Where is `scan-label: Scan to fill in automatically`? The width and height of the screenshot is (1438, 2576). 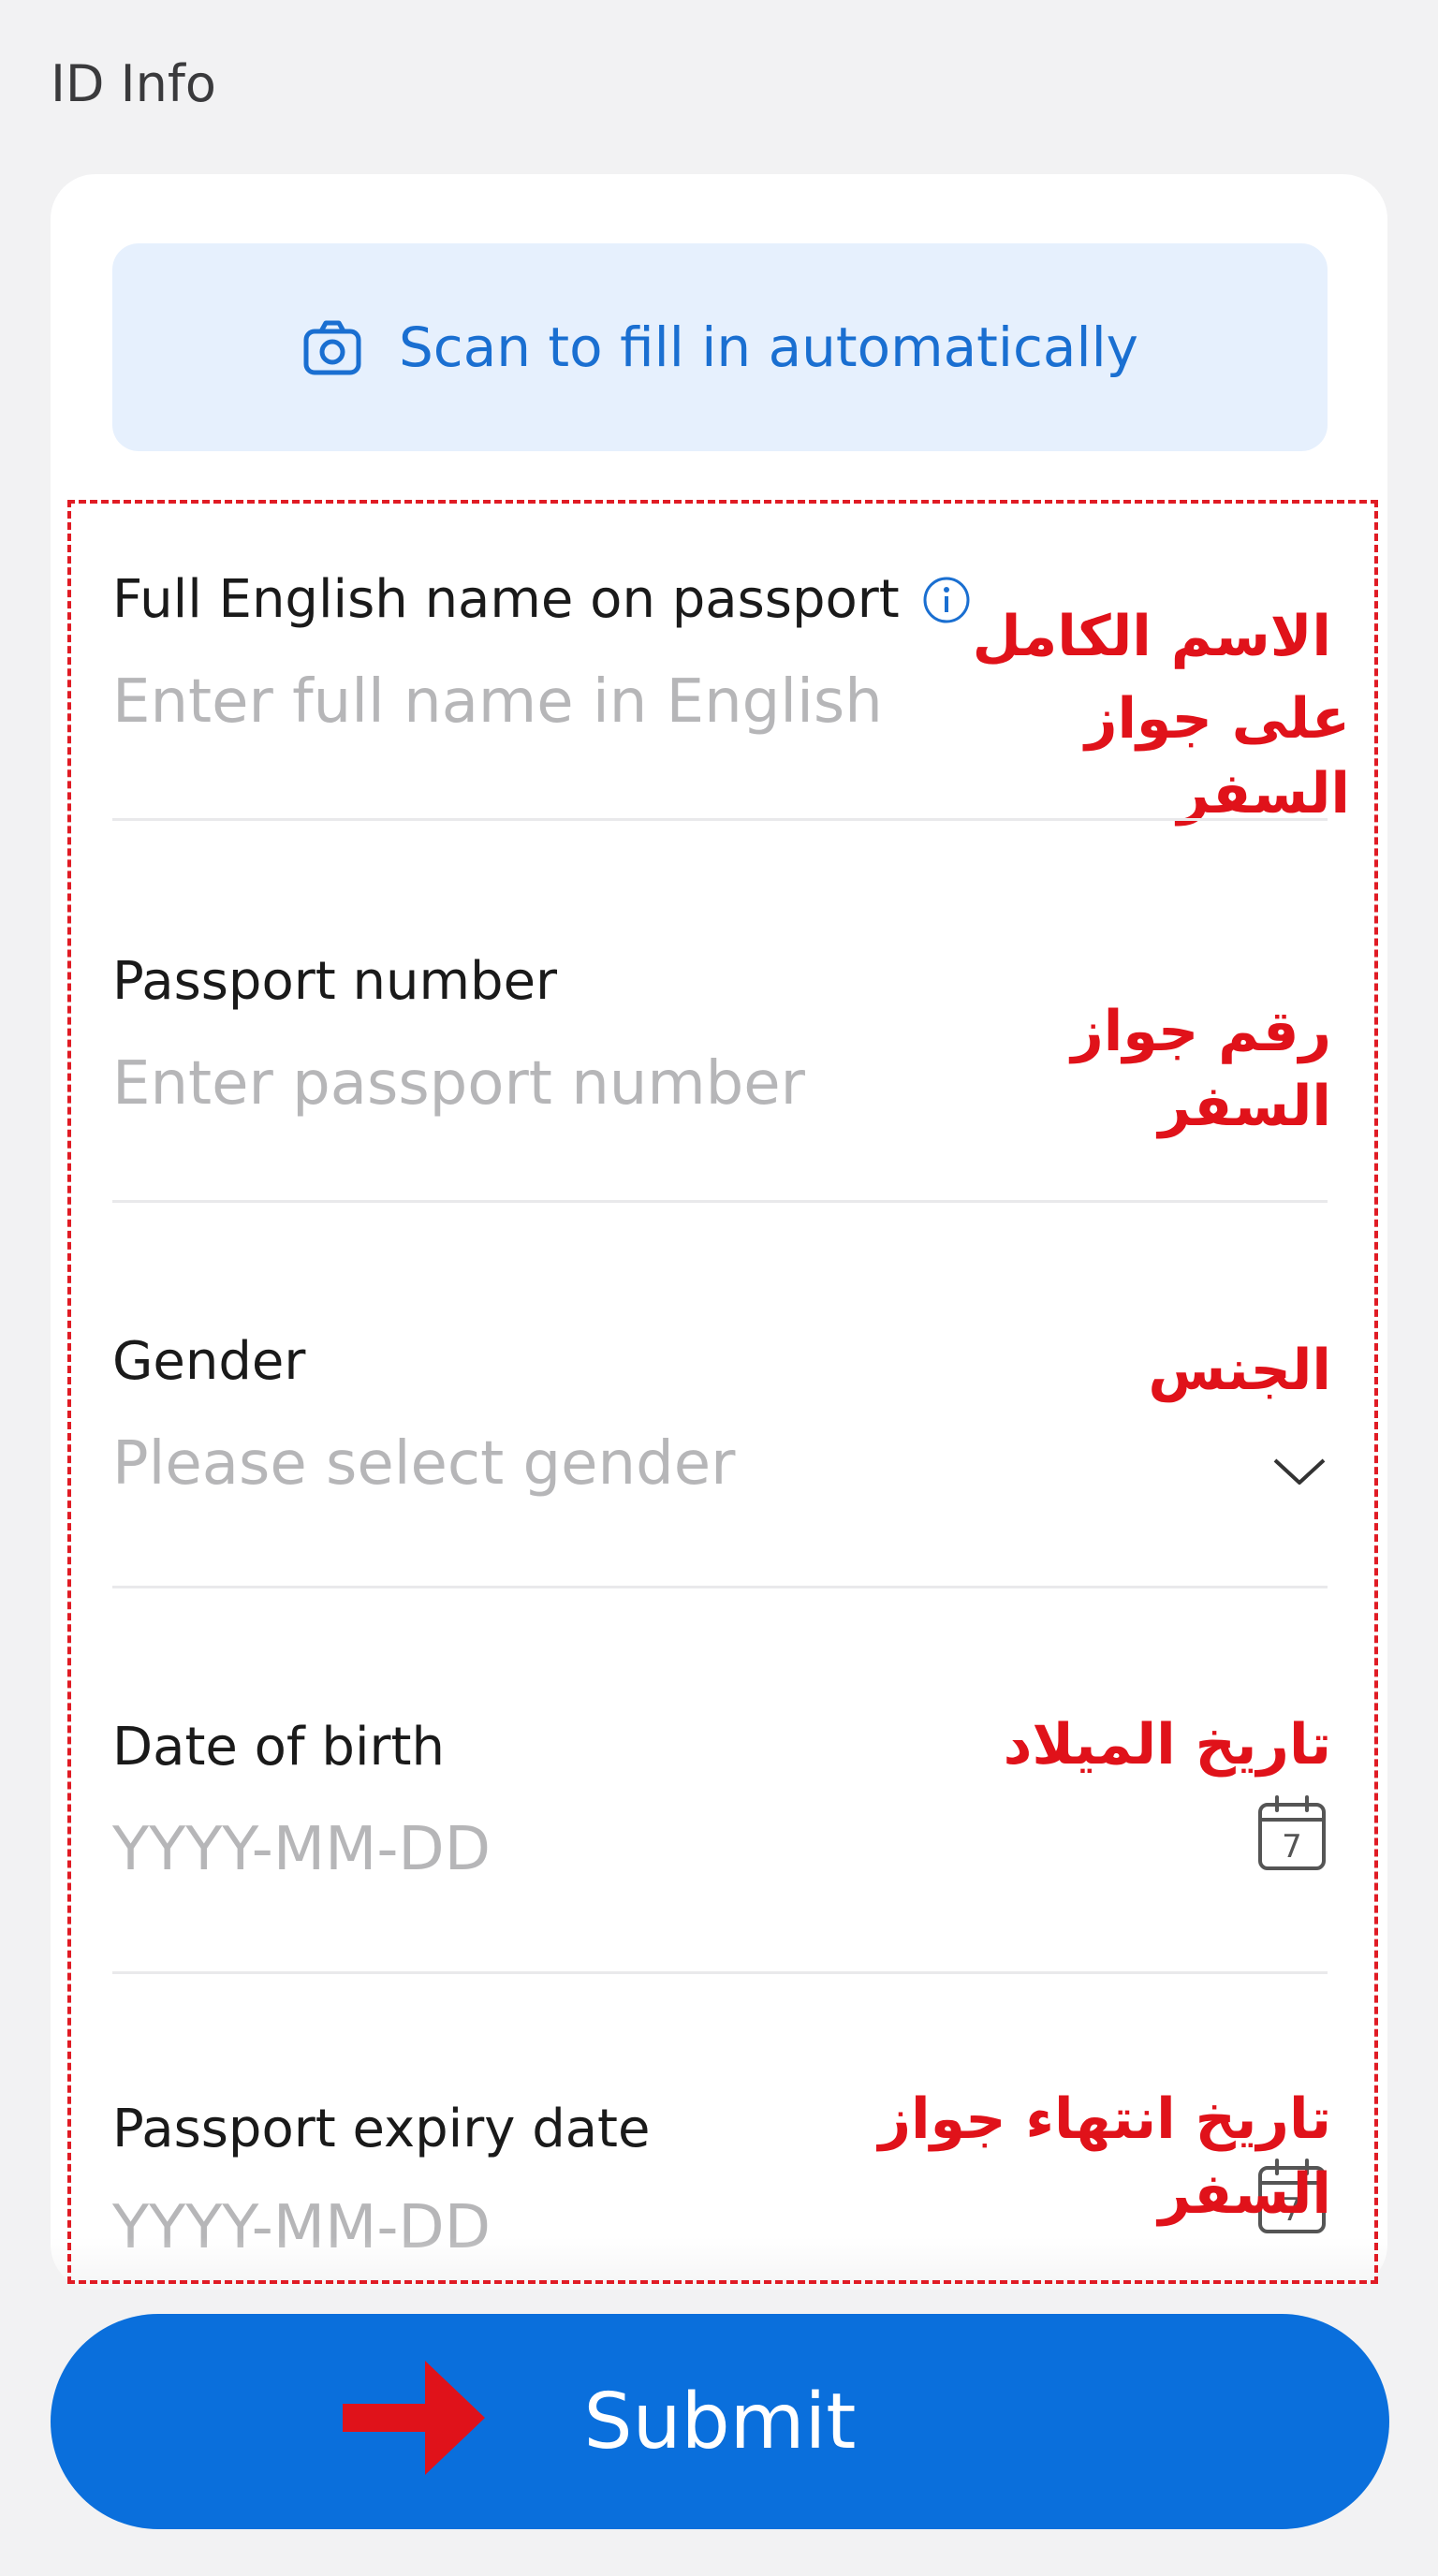
scan-label: Scan to fill in automatically is located at coordinates (768, 347).